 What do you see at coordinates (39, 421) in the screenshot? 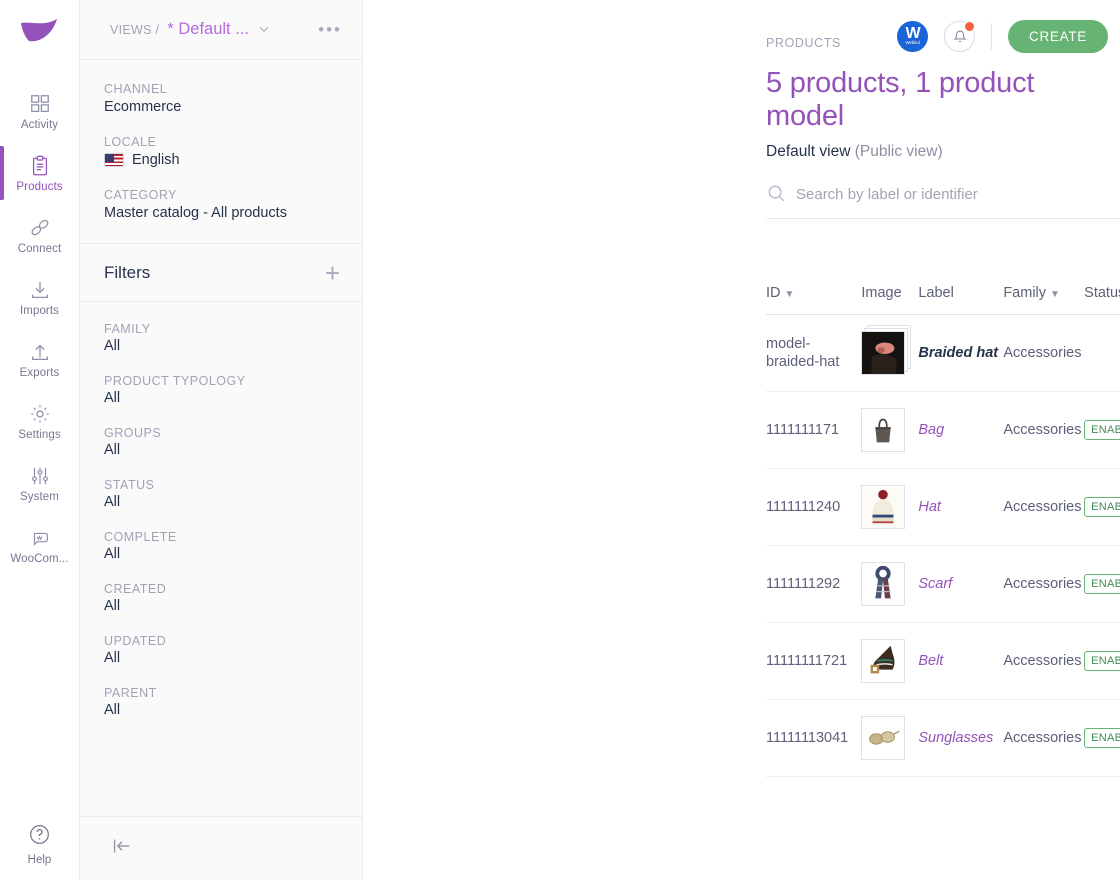
I see `sidebar-item-settings: Settings` at bounding box center [39, 421].